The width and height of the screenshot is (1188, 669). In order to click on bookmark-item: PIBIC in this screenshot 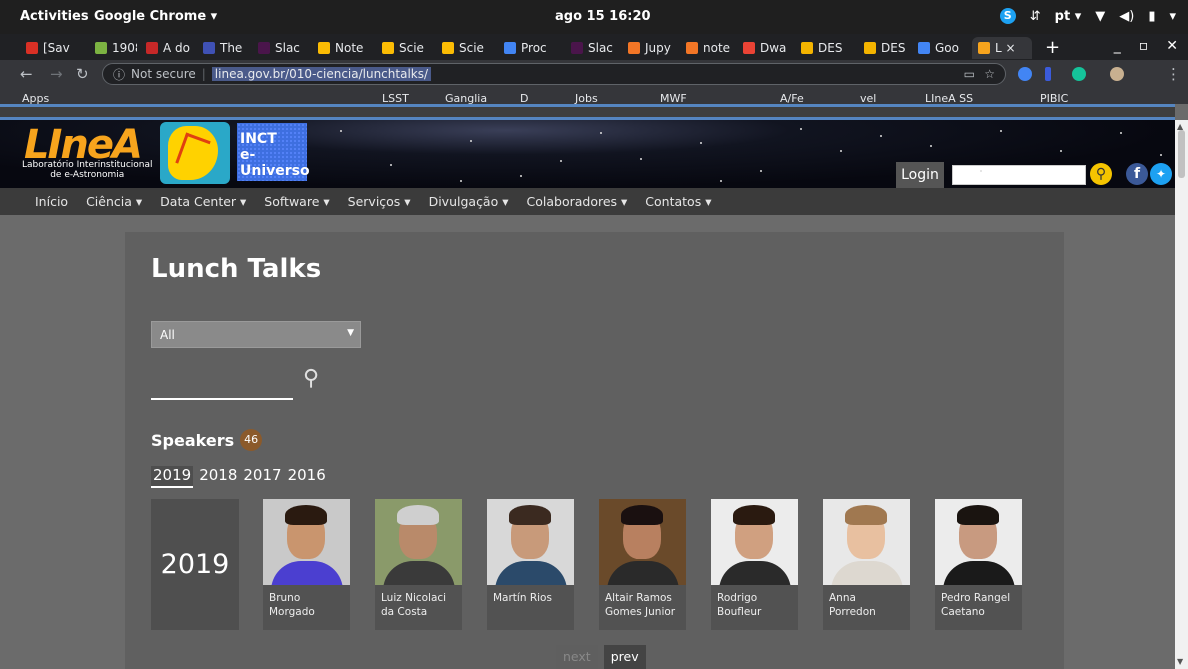, I will do `click(1054, 98)`.